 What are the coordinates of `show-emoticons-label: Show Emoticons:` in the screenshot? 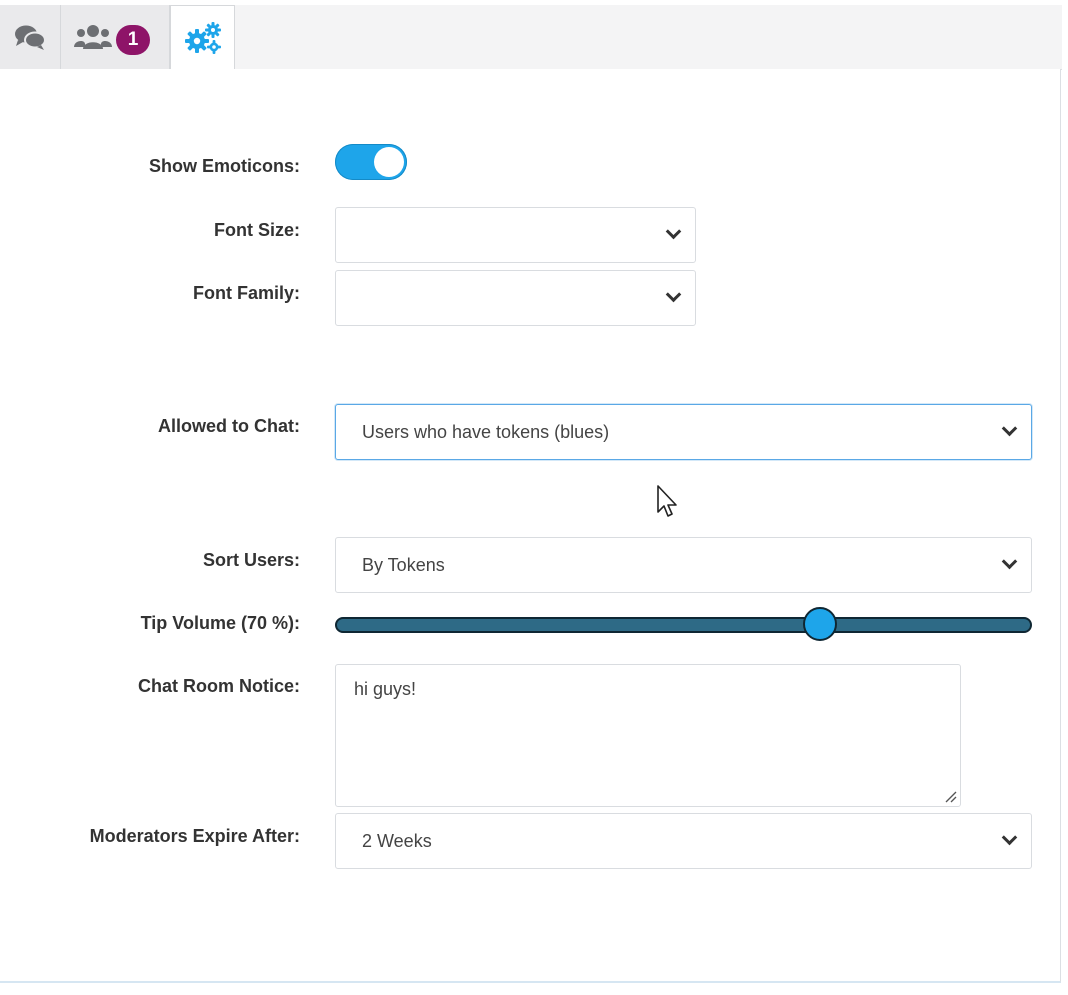 It's located at (224, 166).